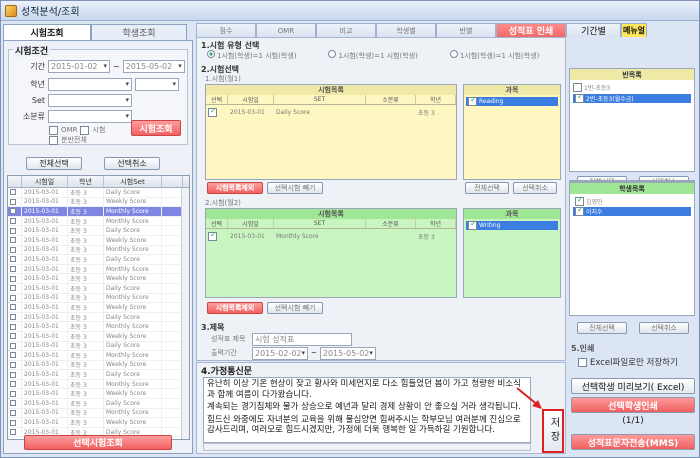 The image size is (700, 458). What do you see at coordinates (90, 100) in the screenshot?
I see `set-select: ▾` at bounding box center [90, 100].